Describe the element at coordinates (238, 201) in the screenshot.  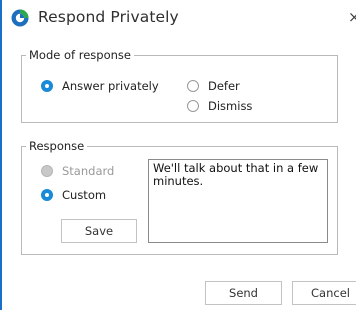
I see `custom-response-textarea: We'll talk about that in a few minutes.` at that location.